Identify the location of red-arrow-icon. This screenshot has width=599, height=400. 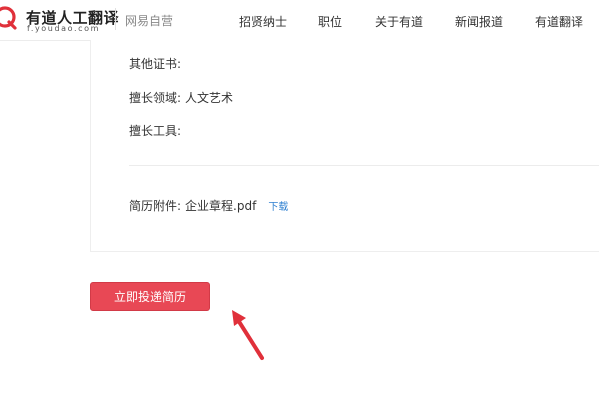
(248, 335).